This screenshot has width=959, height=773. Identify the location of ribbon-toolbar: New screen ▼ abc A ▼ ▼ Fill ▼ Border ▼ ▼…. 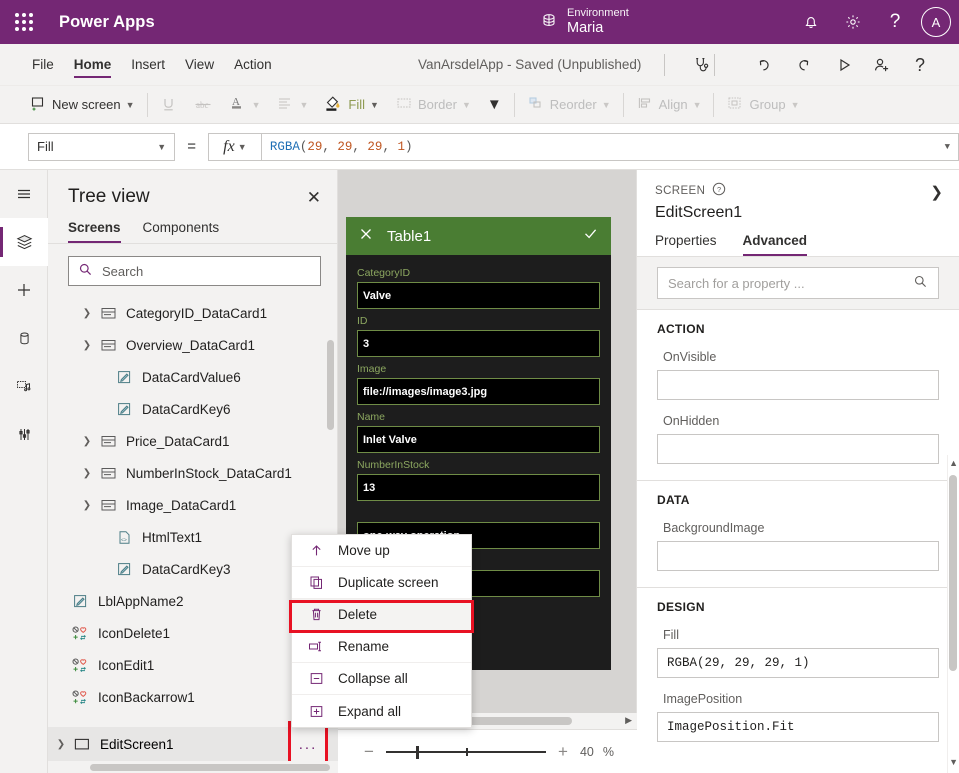
(479, 105).